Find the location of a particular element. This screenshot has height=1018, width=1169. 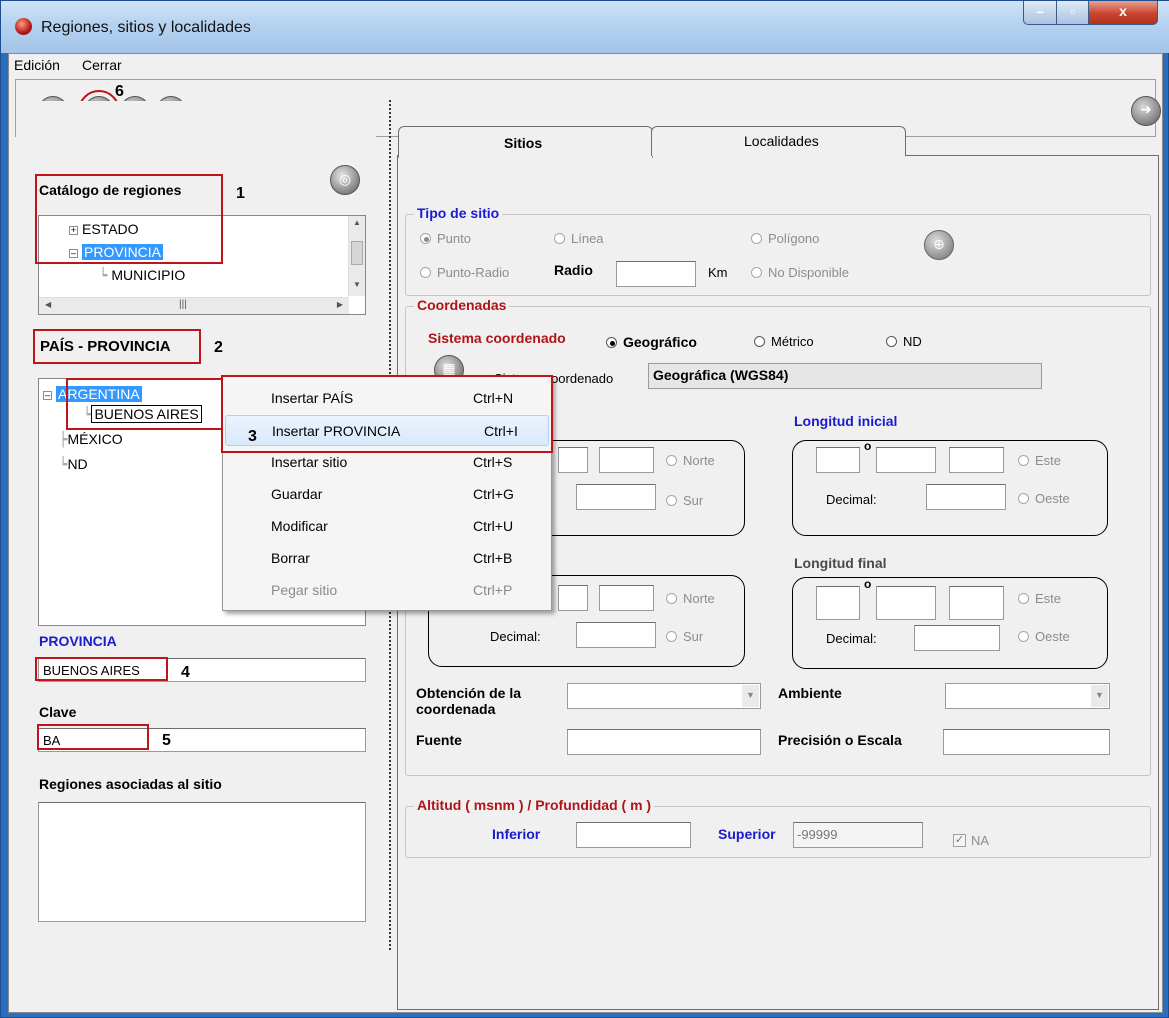

lon-ini-deg-input is located at coordinates (838, 460).